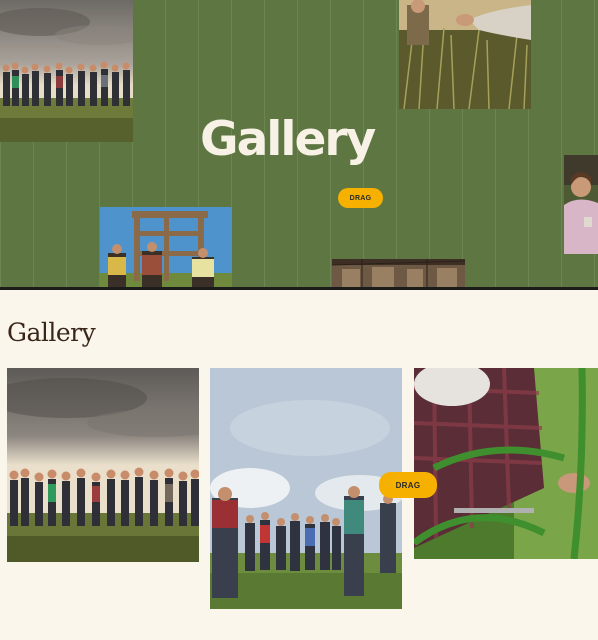  I want to click on gallery-card-cloudy-field, so click(306, 488).